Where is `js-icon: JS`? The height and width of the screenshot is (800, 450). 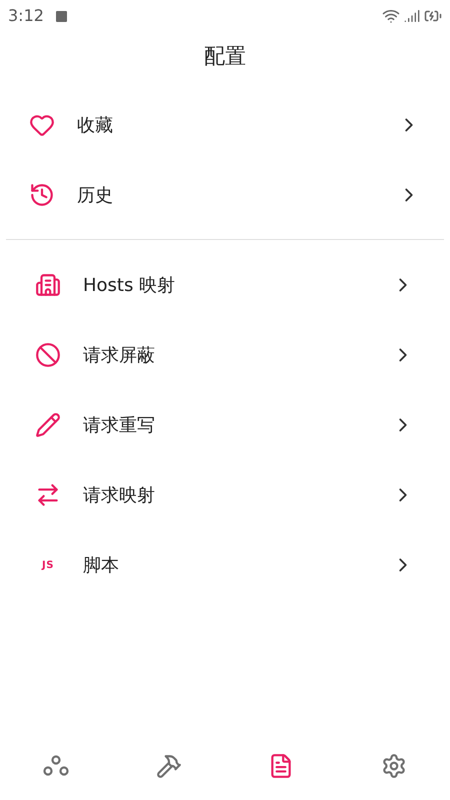
js-icon: JS is located at coordinates (48, 565).